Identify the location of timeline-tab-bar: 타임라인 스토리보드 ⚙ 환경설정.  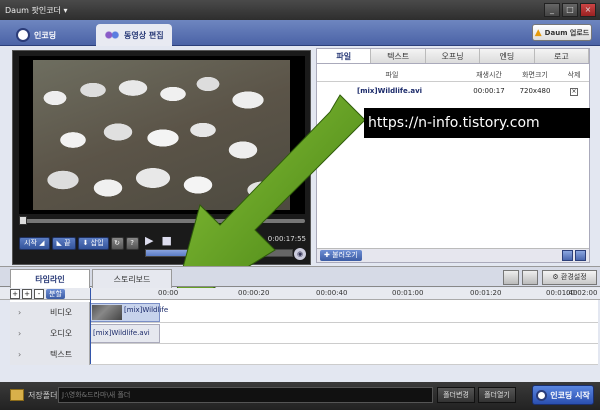
(300, 277).